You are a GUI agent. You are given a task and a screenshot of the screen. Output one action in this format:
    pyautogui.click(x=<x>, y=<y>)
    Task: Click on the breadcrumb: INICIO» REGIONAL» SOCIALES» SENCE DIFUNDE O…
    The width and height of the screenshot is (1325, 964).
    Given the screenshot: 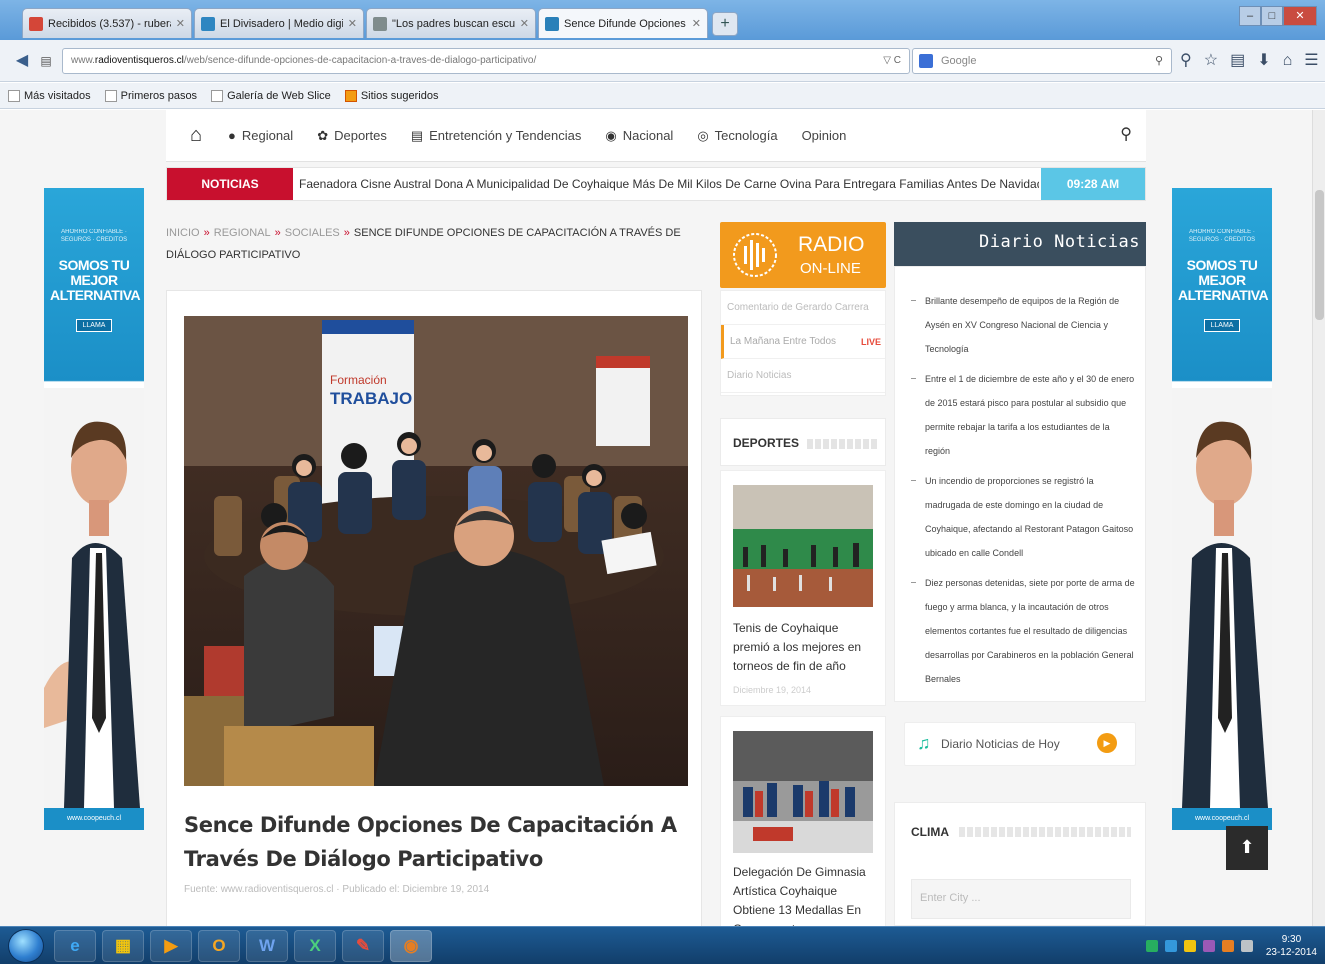 What is the action you would take?
    pyautogui.click(x=426, y=244)
    